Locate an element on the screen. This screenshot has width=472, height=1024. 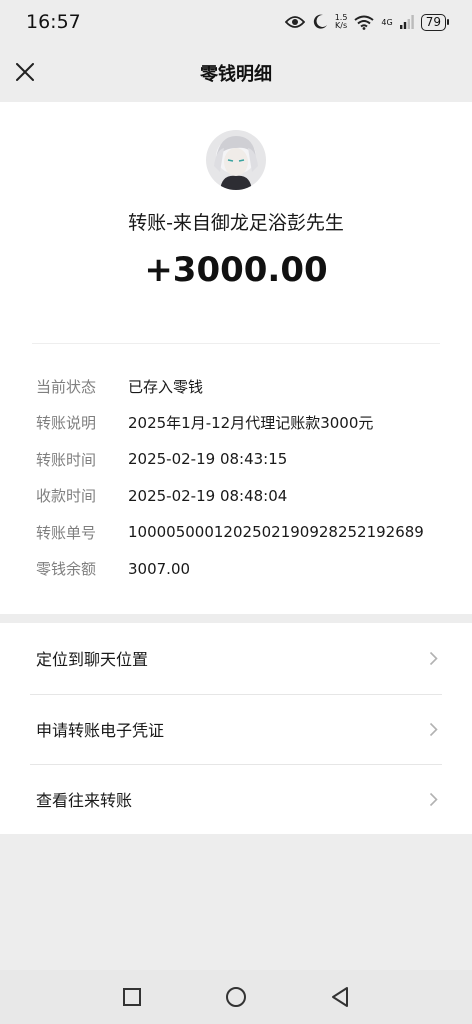
detail-row-description: 转账说明 2025年1月-12月代理记账款3000元 is located at coordinates (246, 423).